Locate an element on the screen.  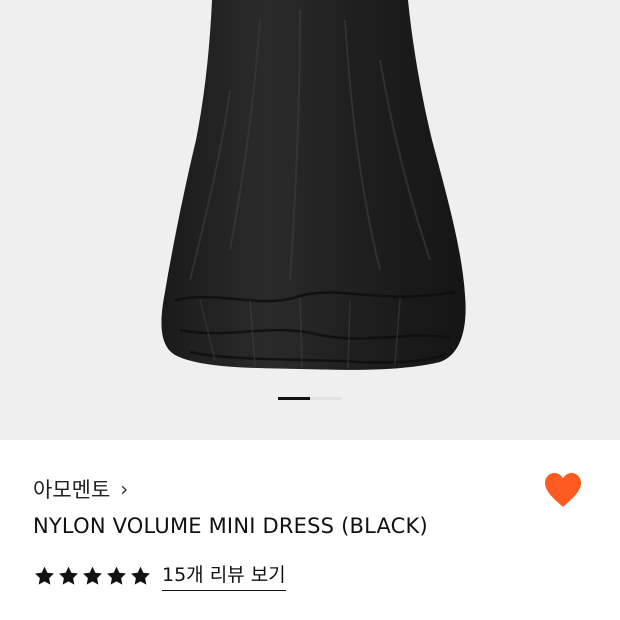
heart-icon is located at coordinates (563, 490).